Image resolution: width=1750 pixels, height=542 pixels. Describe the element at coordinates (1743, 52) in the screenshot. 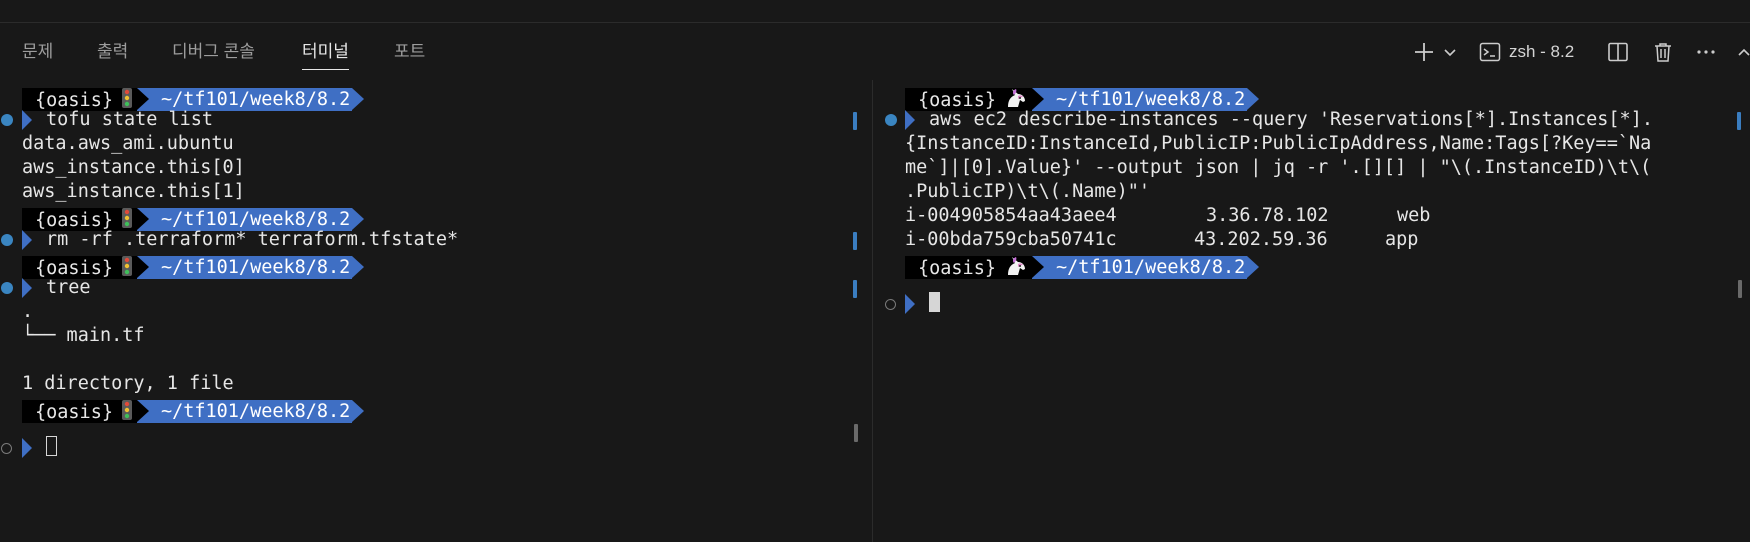

I see `chevron-up-icon` at that location.